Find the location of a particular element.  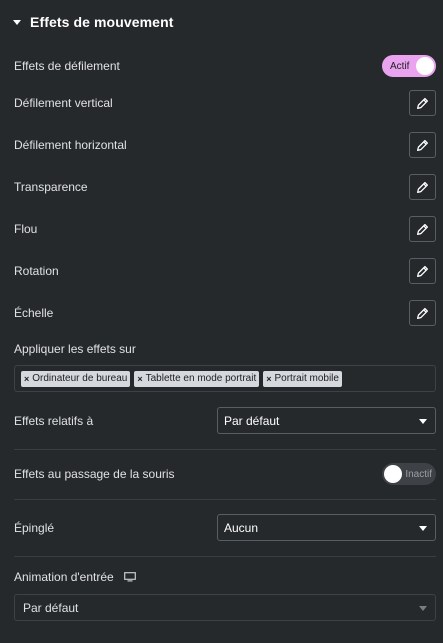

edit-rotation-button is located at coordinates (422, 271).